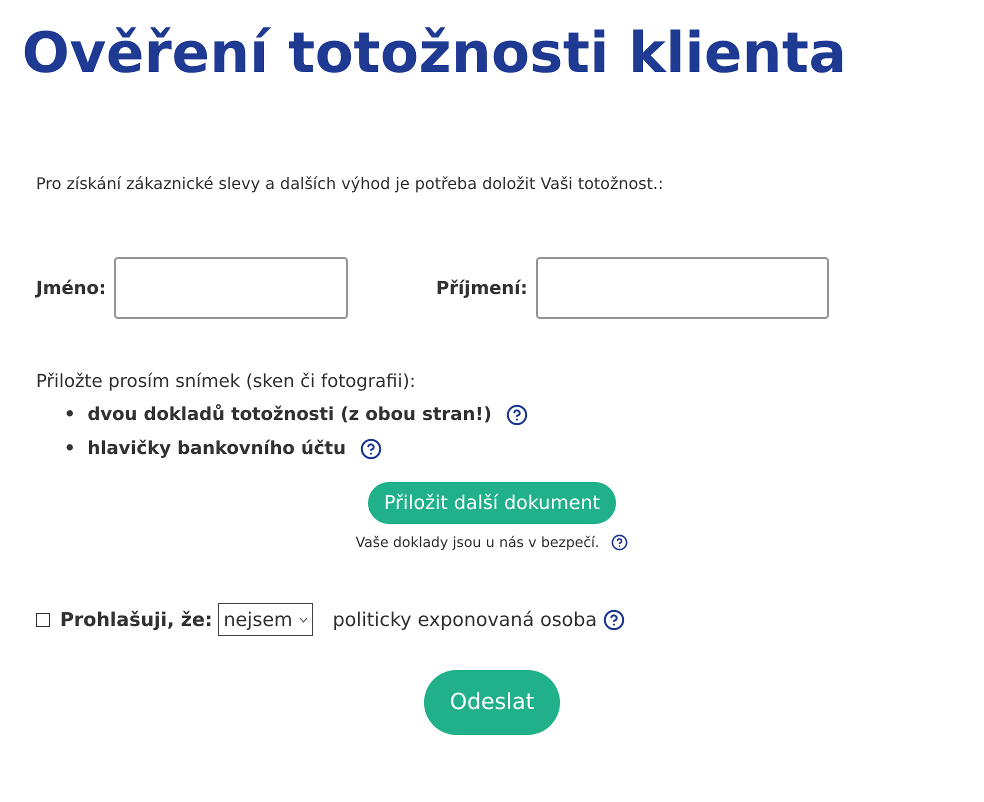  Describe the element at coordinates (492, 503) in the screenshot. I see `attach-button: Přiložit další dokument` at that location.